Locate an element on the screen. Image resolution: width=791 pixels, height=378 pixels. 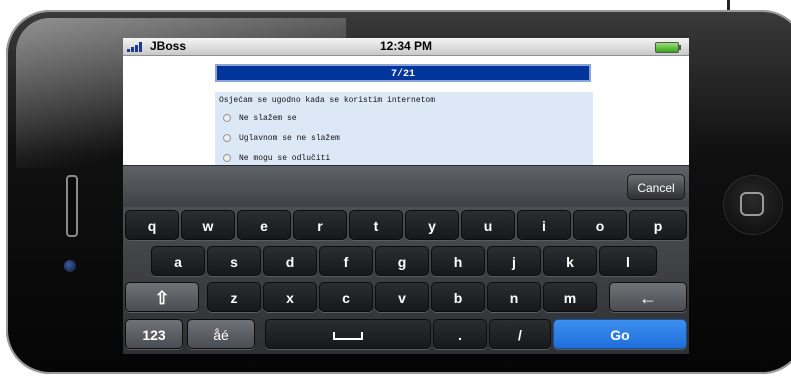
option-2: Uglavnom se ne slažem is located at coordinates (281, 138).